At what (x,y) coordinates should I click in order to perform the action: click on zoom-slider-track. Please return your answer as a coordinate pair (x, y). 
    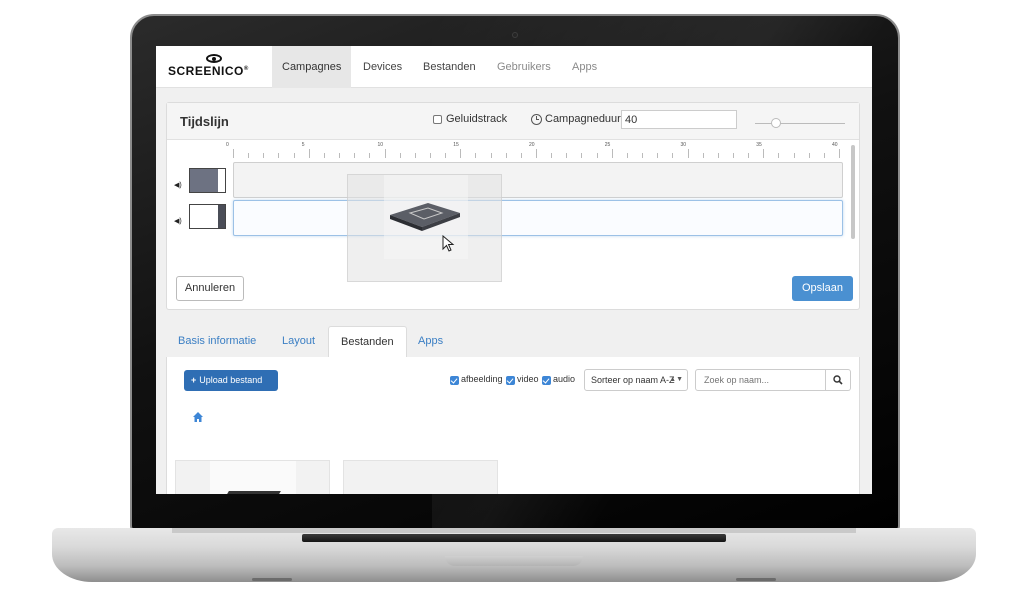
    Looking at the image, I should click on (800, 123).